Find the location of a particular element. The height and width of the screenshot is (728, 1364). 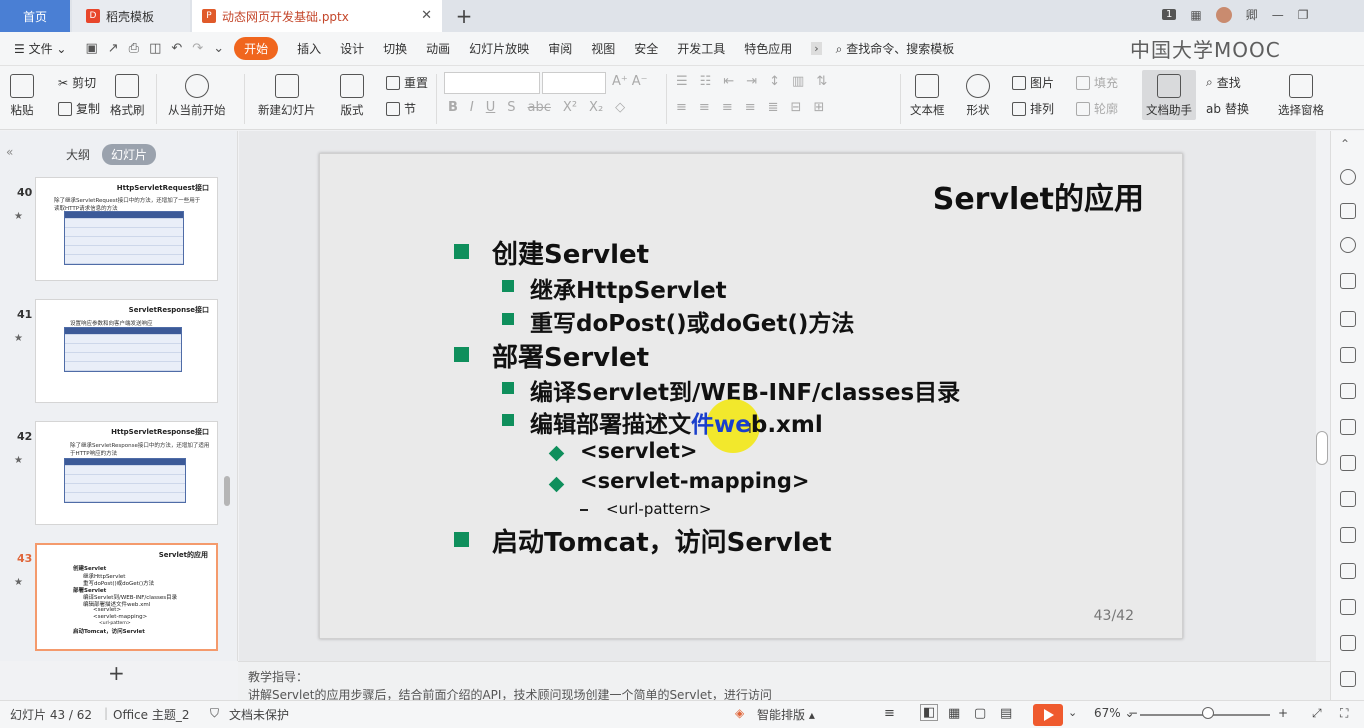

subscript-icon: X₂ is located at coordinates (596, 107).